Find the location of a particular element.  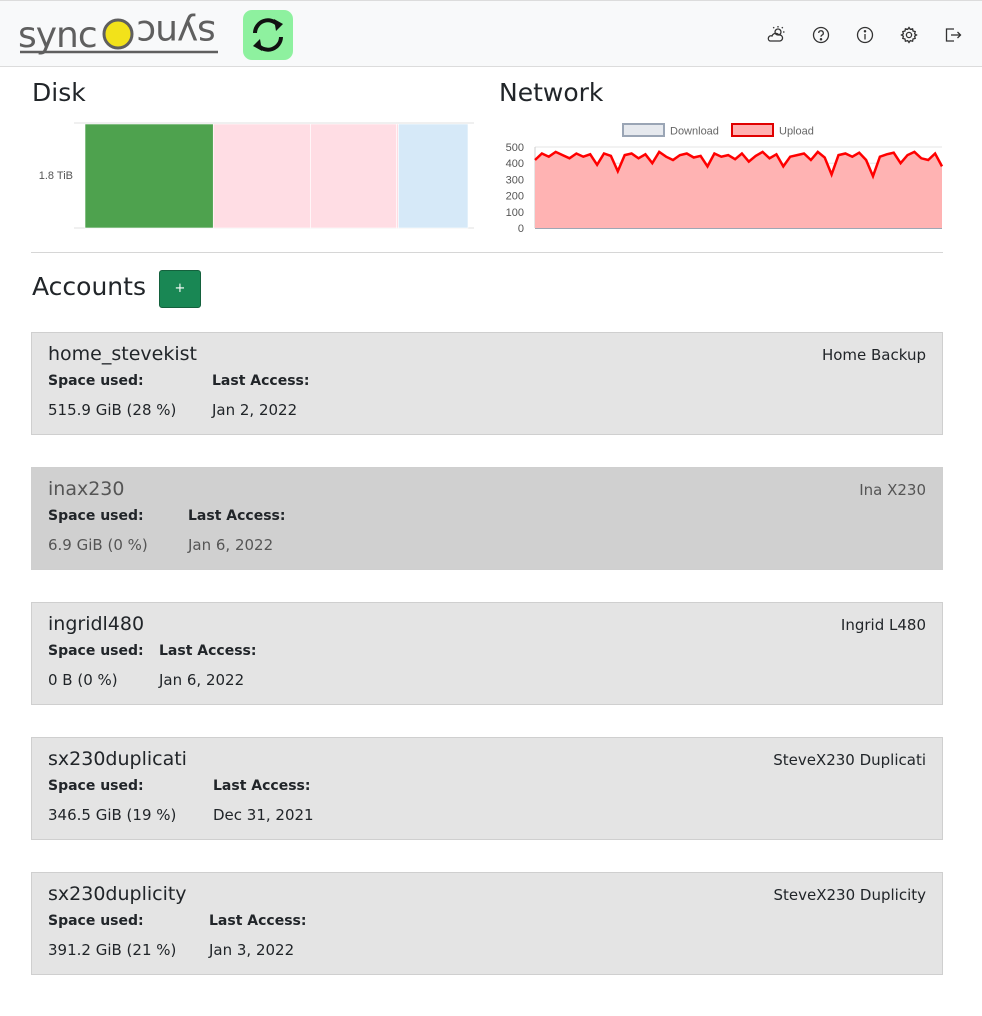

space-used-value: 515.9 GiB (28 %) is located at coordinates (112, 410).